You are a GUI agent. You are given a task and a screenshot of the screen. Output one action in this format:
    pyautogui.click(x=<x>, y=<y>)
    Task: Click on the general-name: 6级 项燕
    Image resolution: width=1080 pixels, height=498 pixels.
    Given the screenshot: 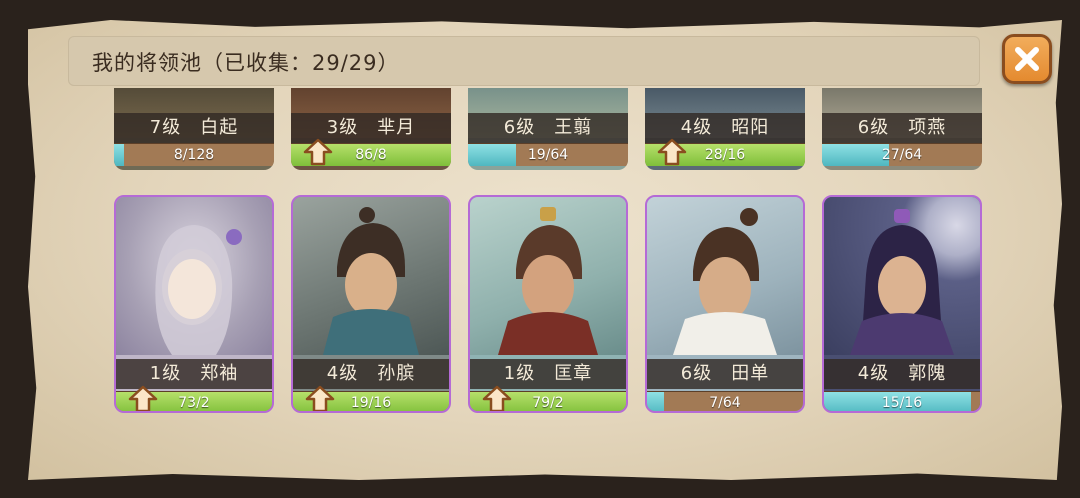 What is the action you would take?
    pyautogui.click(x=902, y=128)
    